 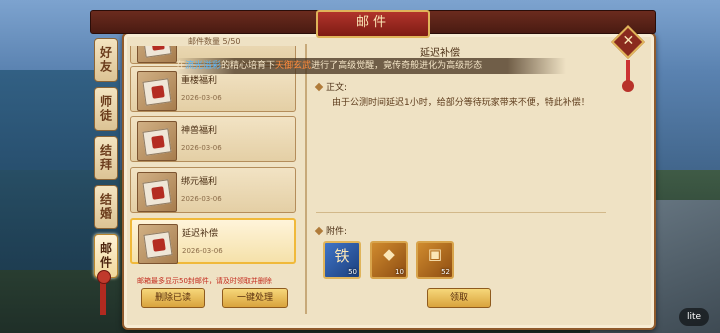 I want to click on panel-divider, so click(x=306, y=179).